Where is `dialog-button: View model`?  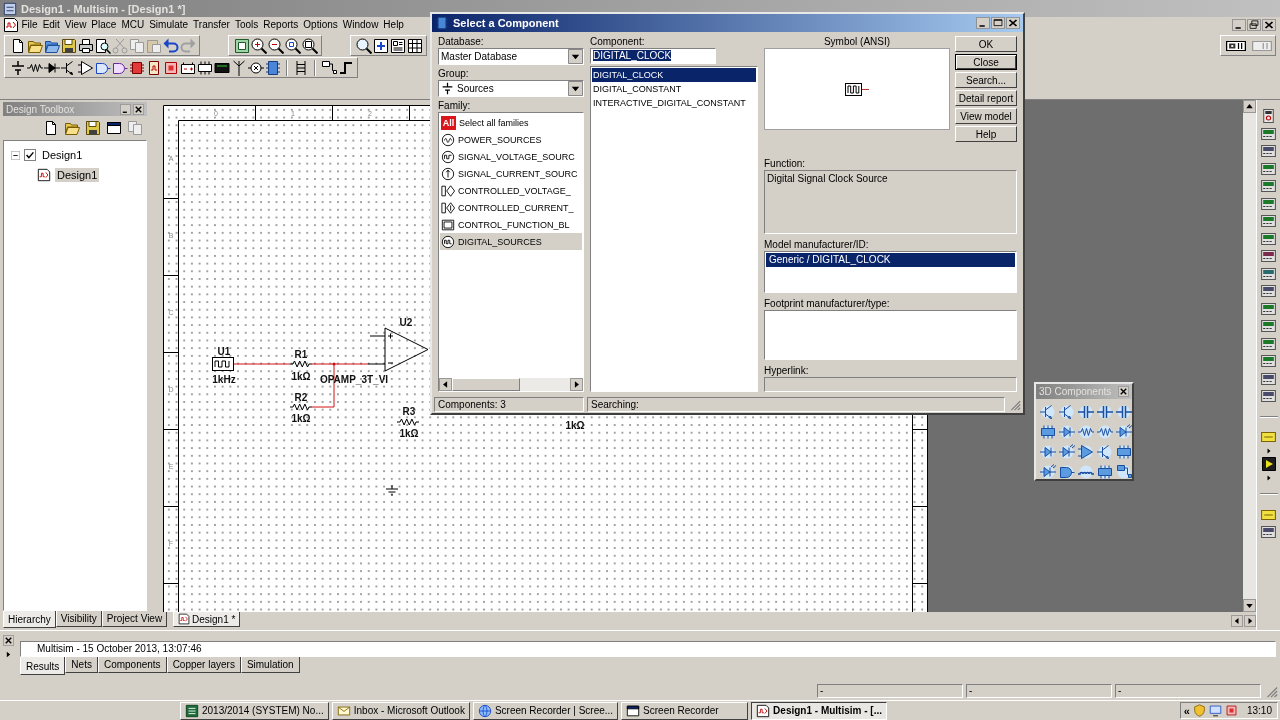 dialog-button: View model is located at coordinates (986, 116).